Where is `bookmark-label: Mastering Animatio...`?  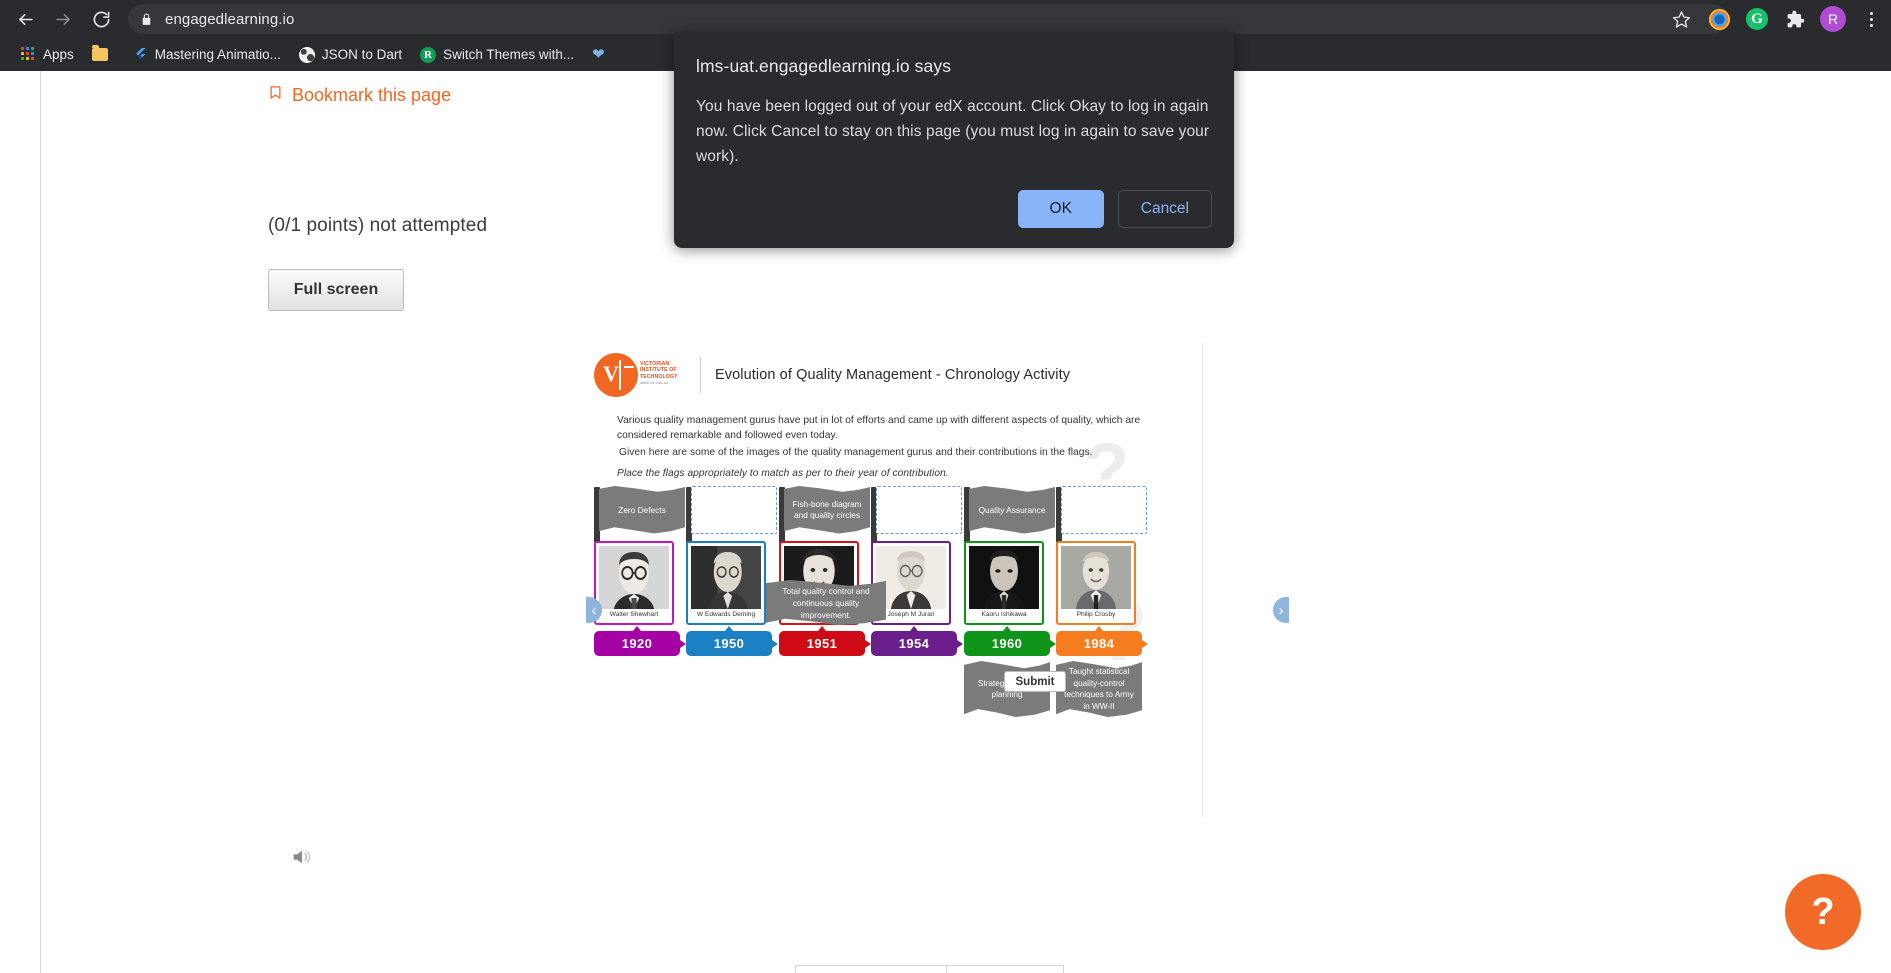 bookmark-label: Mastering Animatio... is located at coordinates (217, 54).